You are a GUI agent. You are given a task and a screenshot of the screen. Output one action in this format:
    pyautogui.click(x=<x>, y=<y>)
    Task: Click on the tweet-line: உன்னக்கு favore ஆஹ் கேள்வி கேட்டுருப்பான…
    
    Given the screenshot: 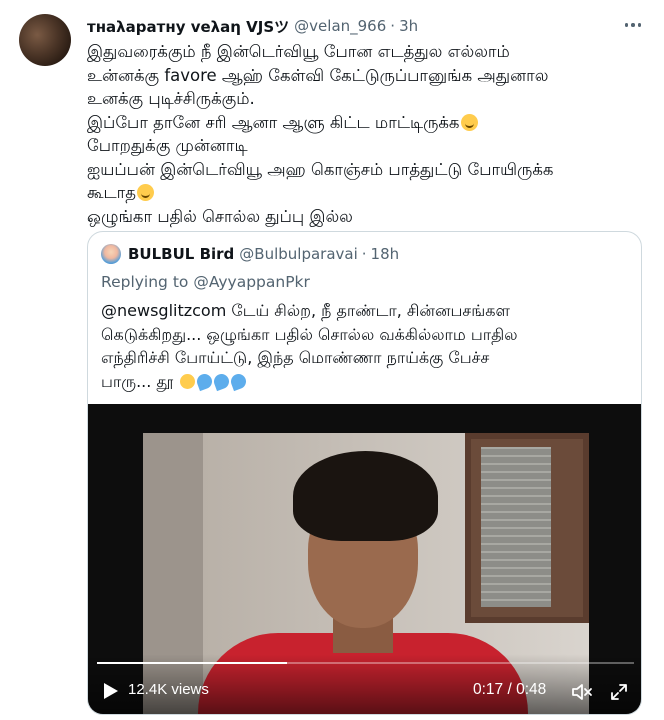 What is the action you would take?
    pyautogui.click(x=318, y=75)
    